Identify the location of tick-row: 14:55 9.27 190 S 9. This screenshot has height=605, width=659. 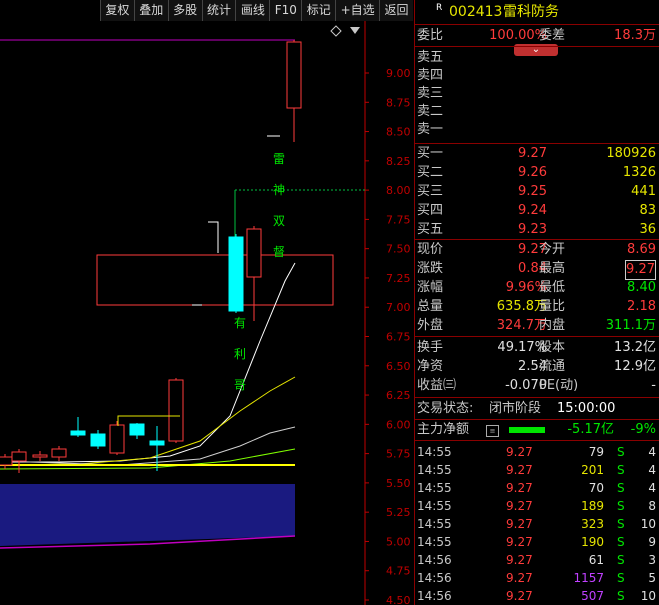
(536, 542).